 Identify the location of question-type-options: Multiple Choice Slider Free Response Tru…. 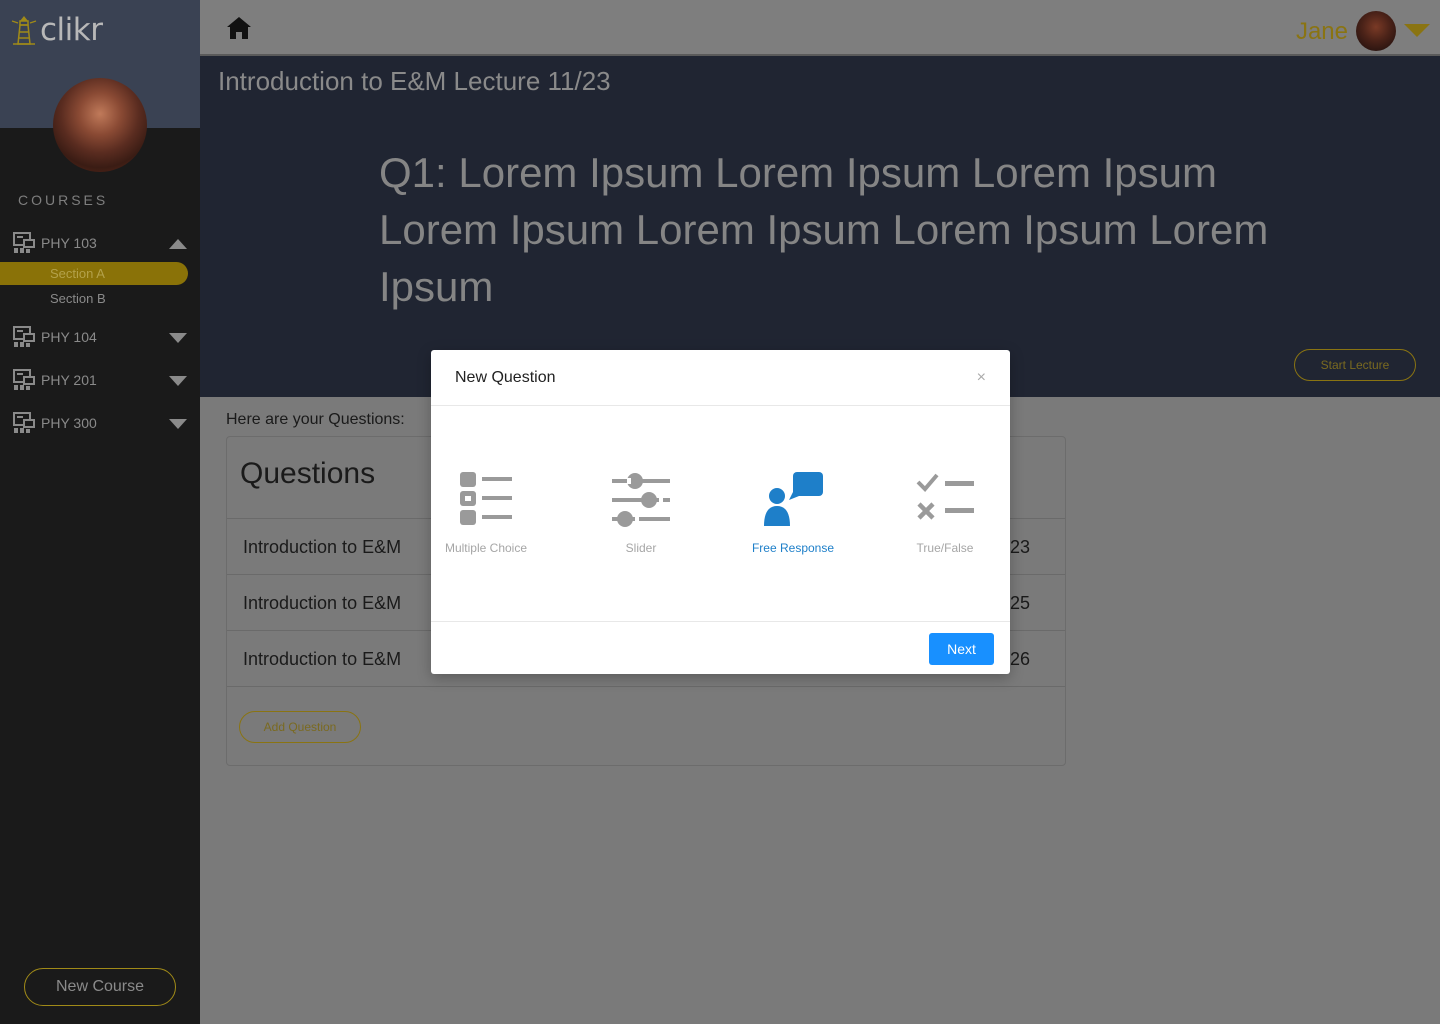
(720, 515).